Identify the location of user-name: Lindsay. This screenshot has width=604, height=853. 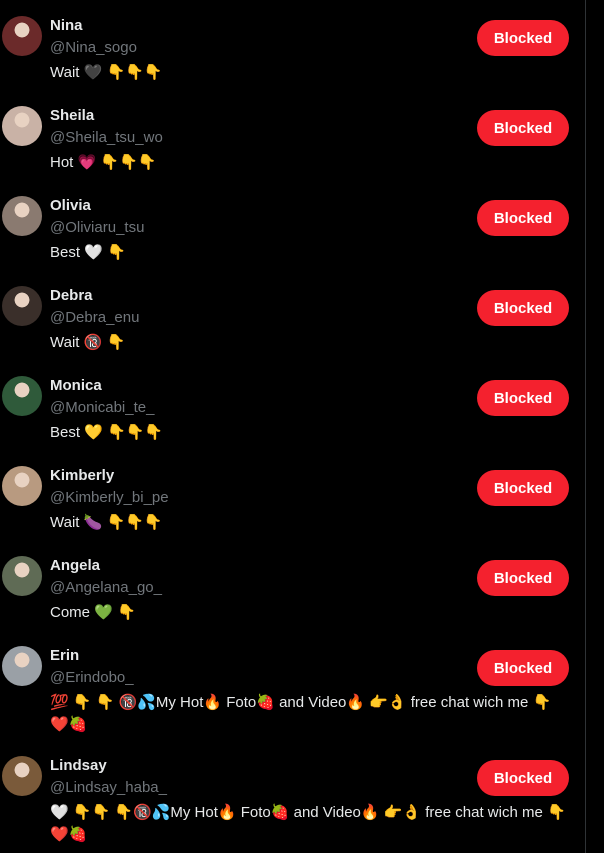
(78, 765).